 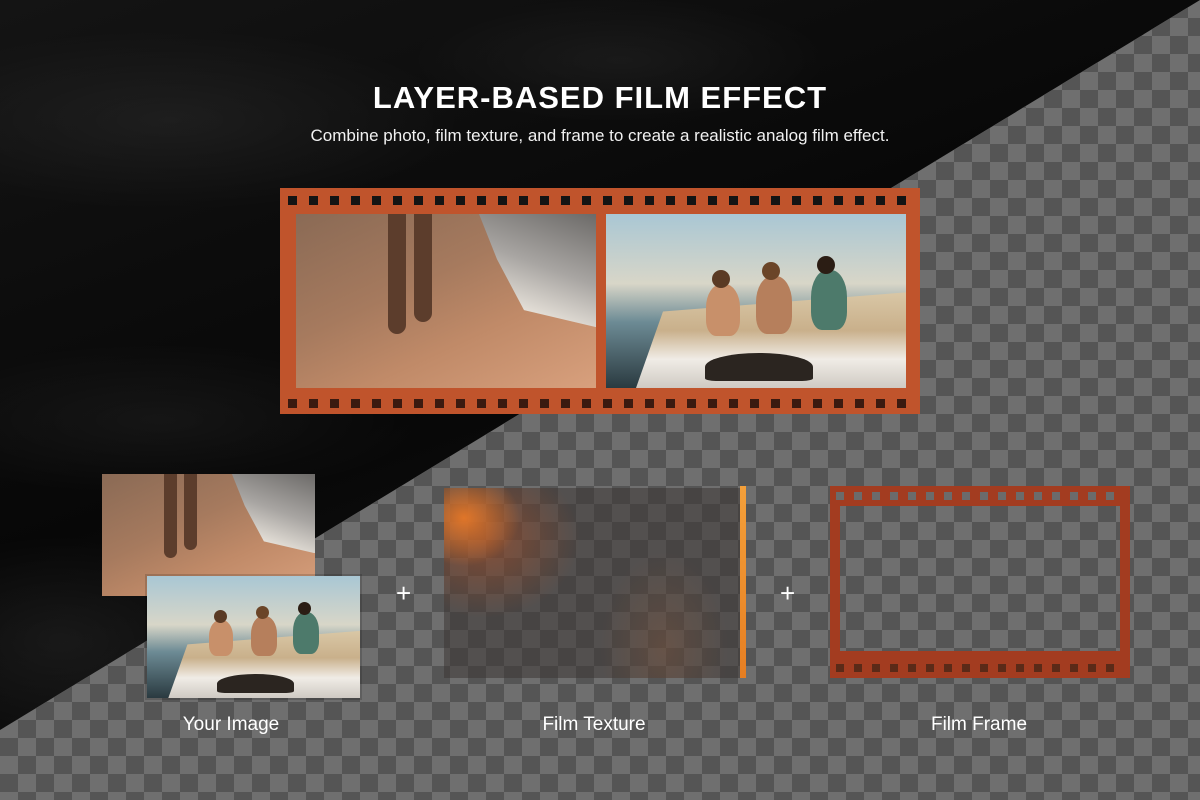 I want to click on film-perforations-bottom, so click(x=600, y=403).